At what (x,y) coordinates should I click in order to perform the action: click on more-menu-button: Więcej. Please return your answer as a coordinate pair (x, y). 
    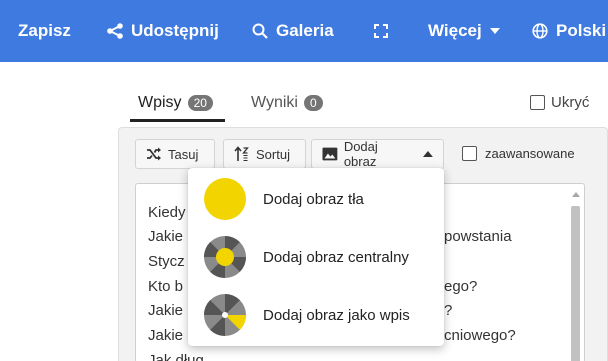
    Looking at the image, I should click on (464, 31).